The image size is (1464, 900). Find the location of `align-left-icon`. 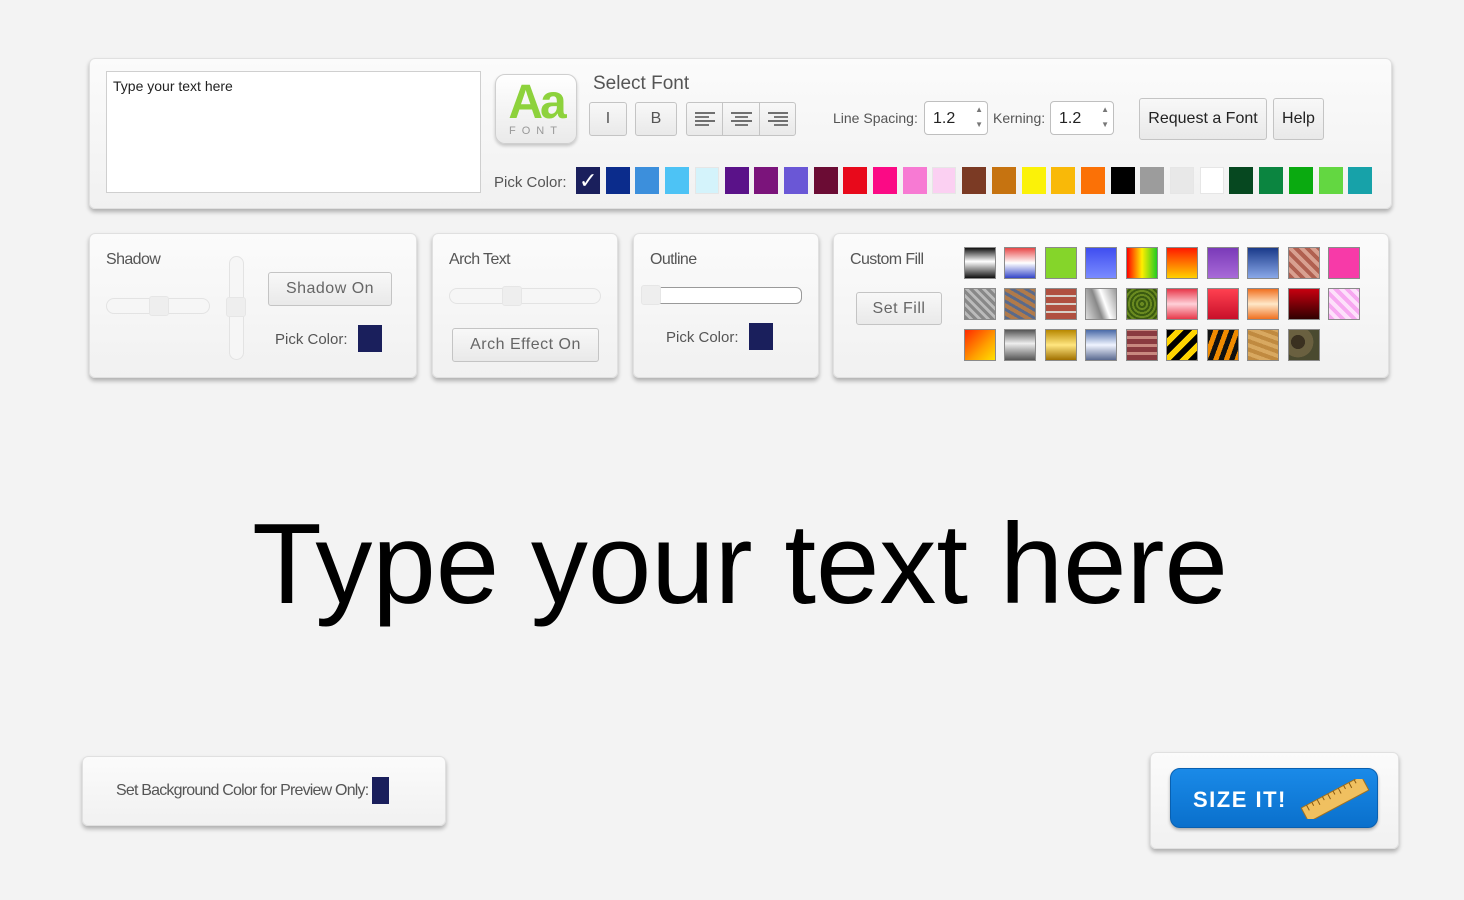

align-left-icon is located at coordinates (705, 119).